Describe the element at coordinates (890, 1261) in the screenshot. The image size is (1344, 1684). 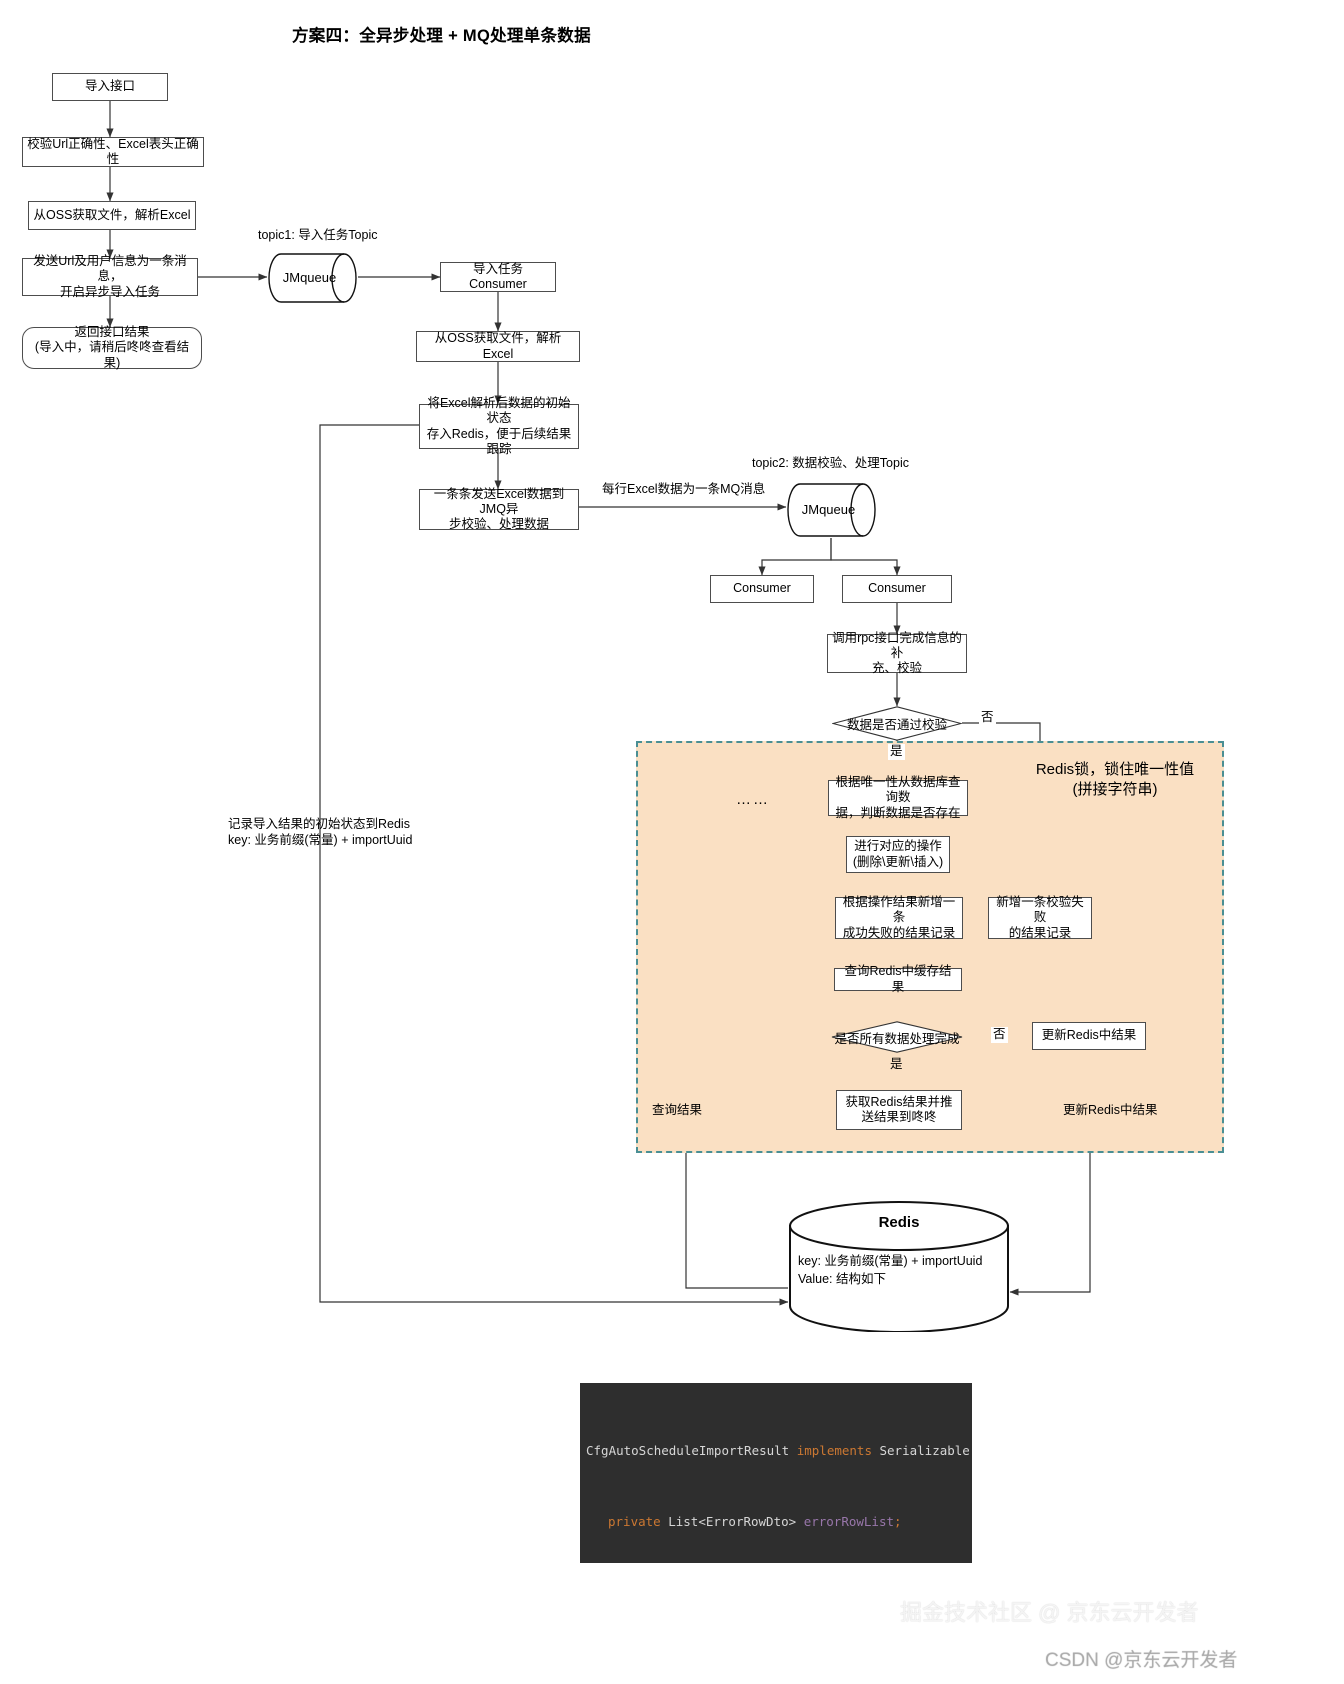
I see `redis-datastore-key: key: 业务前缀(常量) + importUuid` at that location.